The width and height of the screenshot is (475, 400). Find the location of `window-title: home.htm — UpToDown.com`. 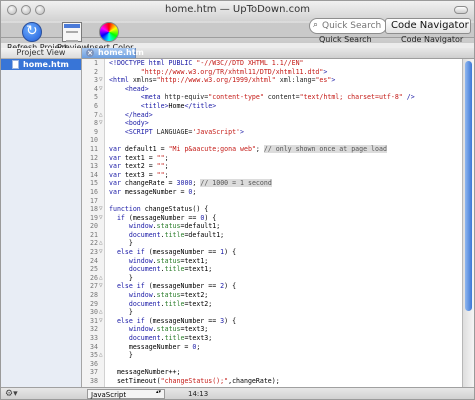

window-title: home.htm — UpToDown.com is located at coordinates (237, 9).